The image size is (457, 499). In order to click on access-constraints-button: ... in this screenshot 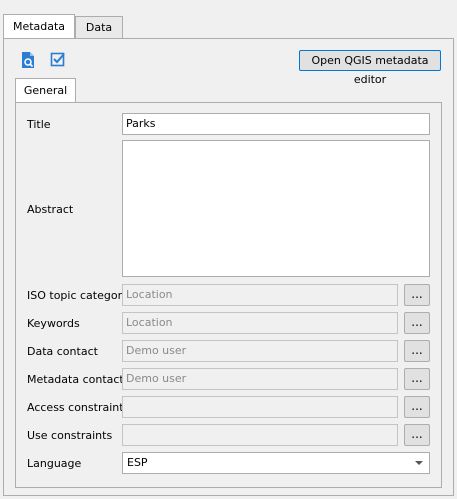, I will do `click(417, 407)`.